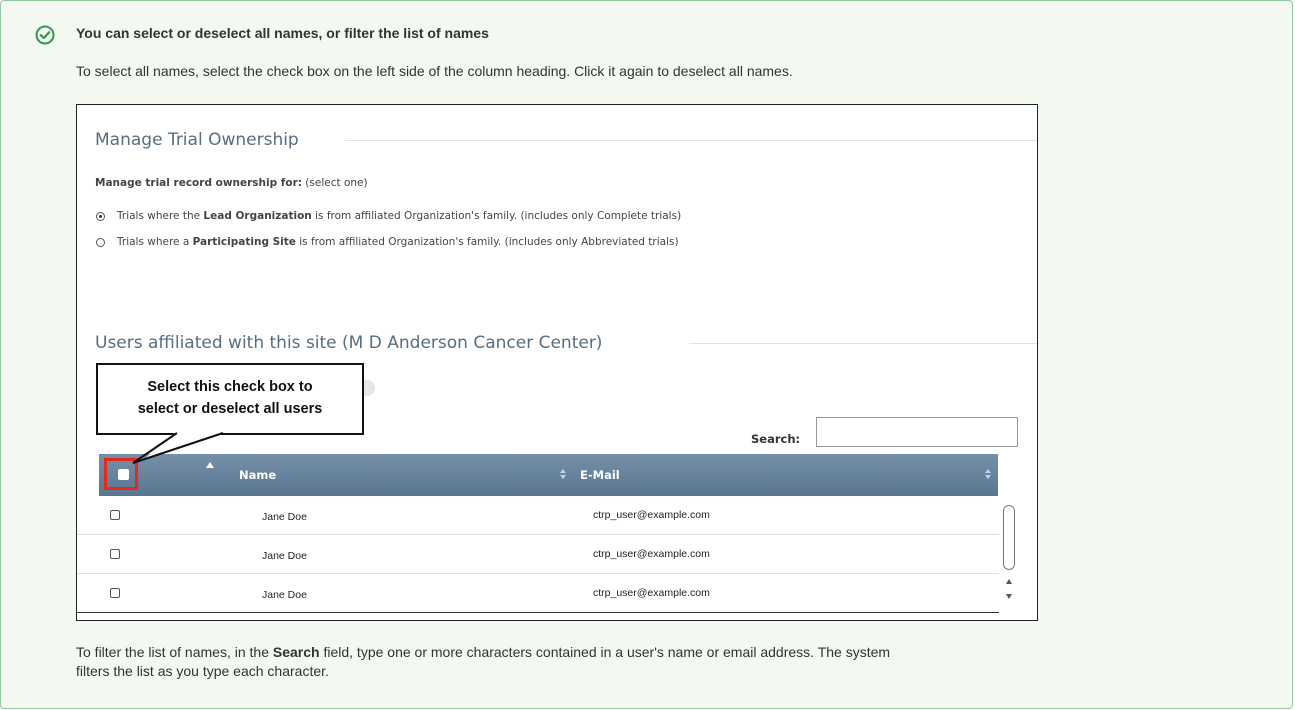 The width and height of the screenshot is (1295, 710). I want to click on search-label: Search:, so click(776, 439).